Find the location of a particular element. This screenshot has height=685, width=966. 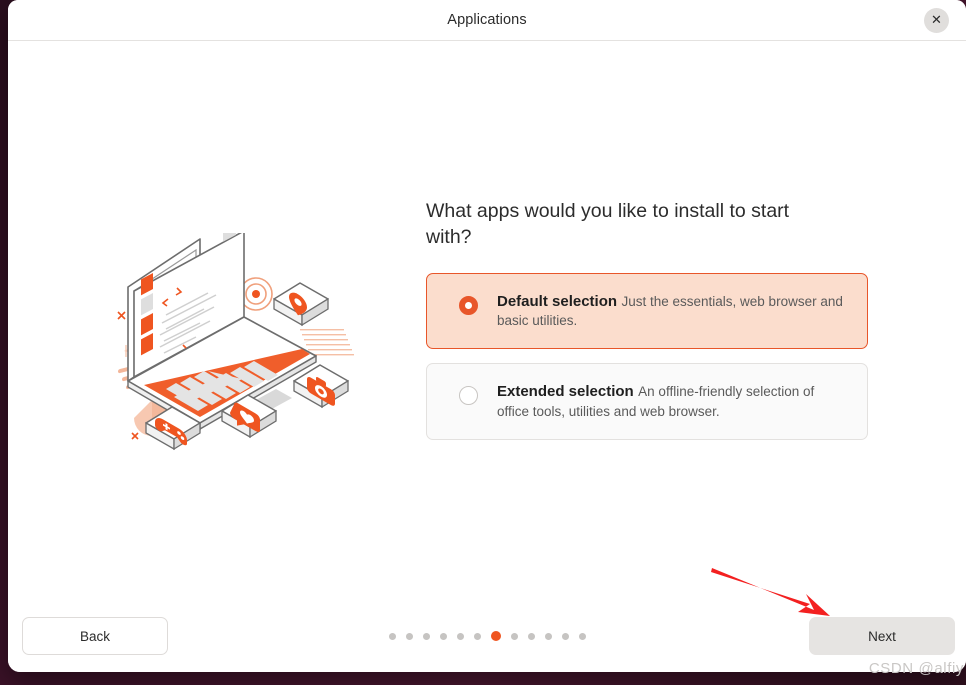

close-button: ✕ is located at coordinates (936, 20).